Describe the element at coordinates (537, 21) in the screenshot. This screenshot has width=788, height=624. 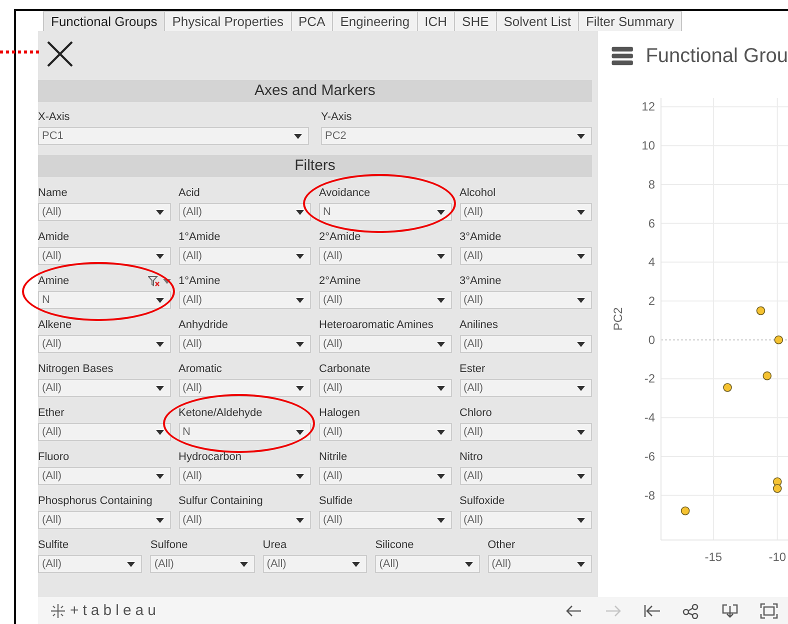
I see `tab: Solvent List` at that location.